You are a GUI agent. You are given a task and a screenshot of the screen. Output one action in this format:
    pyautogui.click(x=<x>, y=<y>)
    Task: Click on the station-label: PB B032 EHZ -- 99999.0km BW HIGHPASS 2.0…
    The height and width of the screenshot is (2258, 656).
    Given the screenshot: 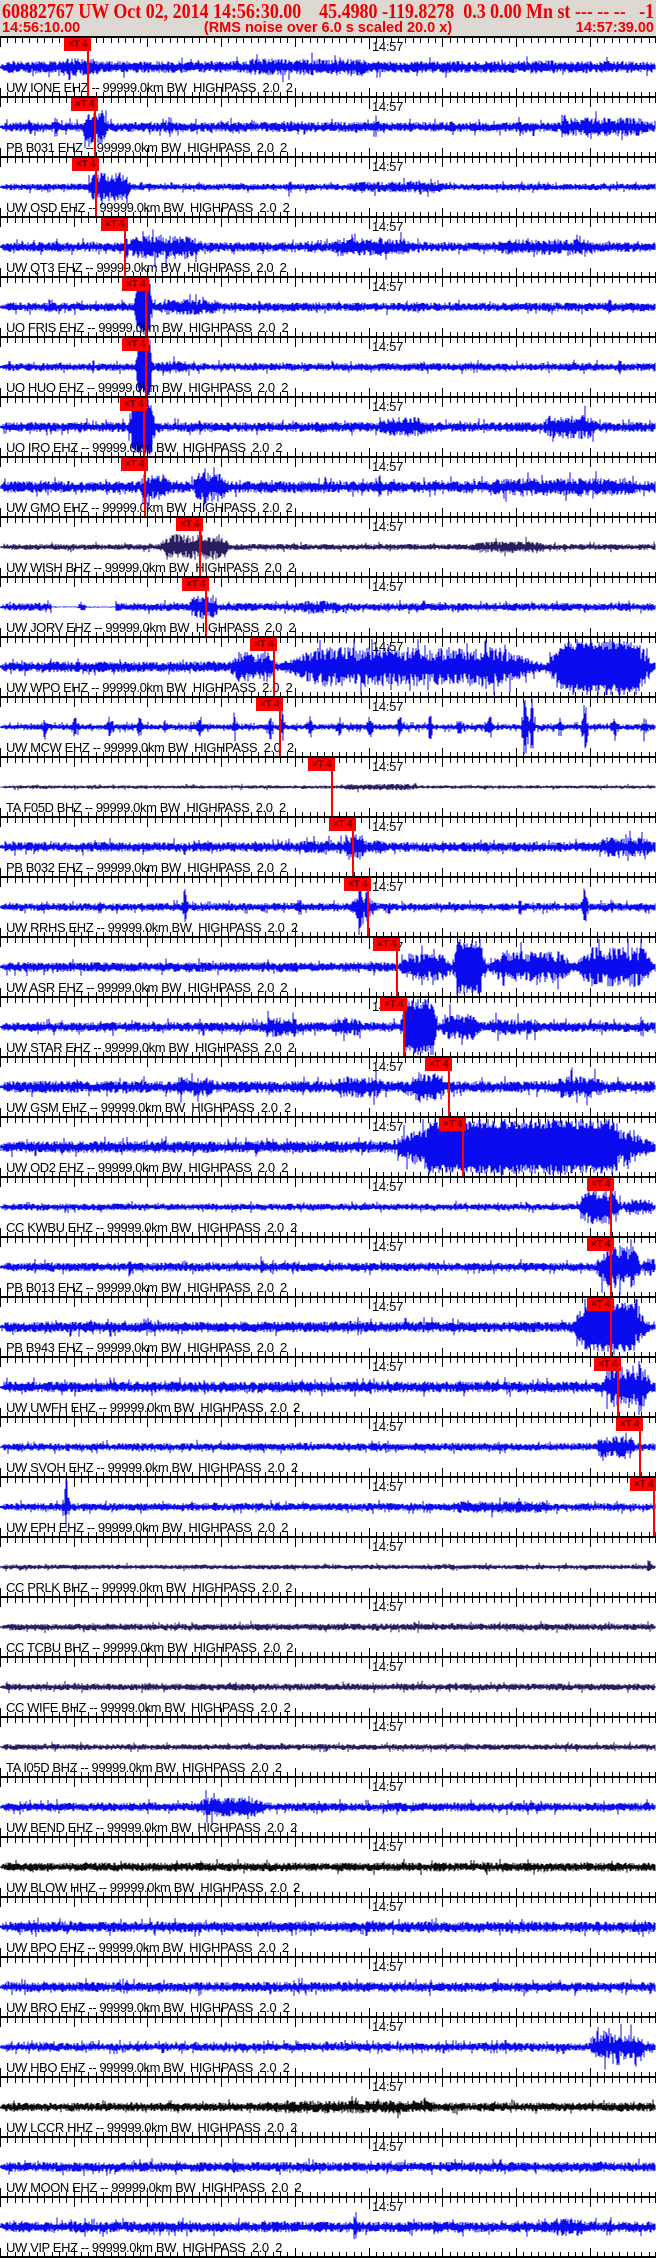 What is the action you would take?
    pyautogui.click(x=146, y=867)
    